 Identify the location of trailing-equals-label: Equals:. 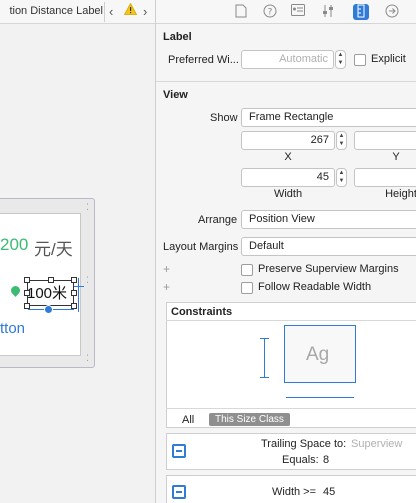
(300, 460).